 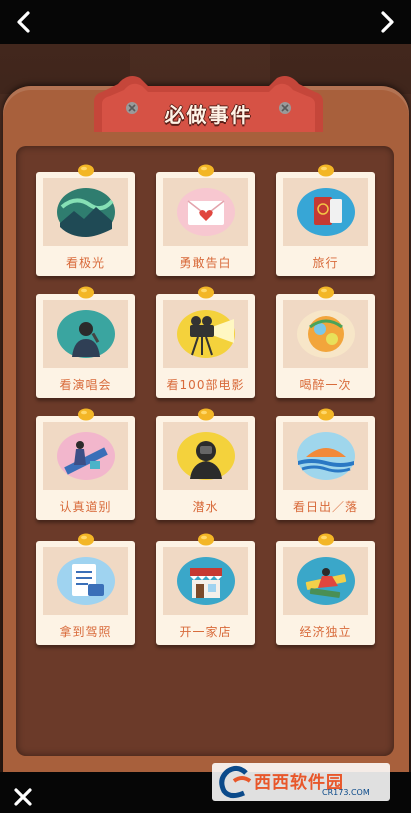 I want to click on item-card-aurora: 看极光, so click(x=85, y=220).